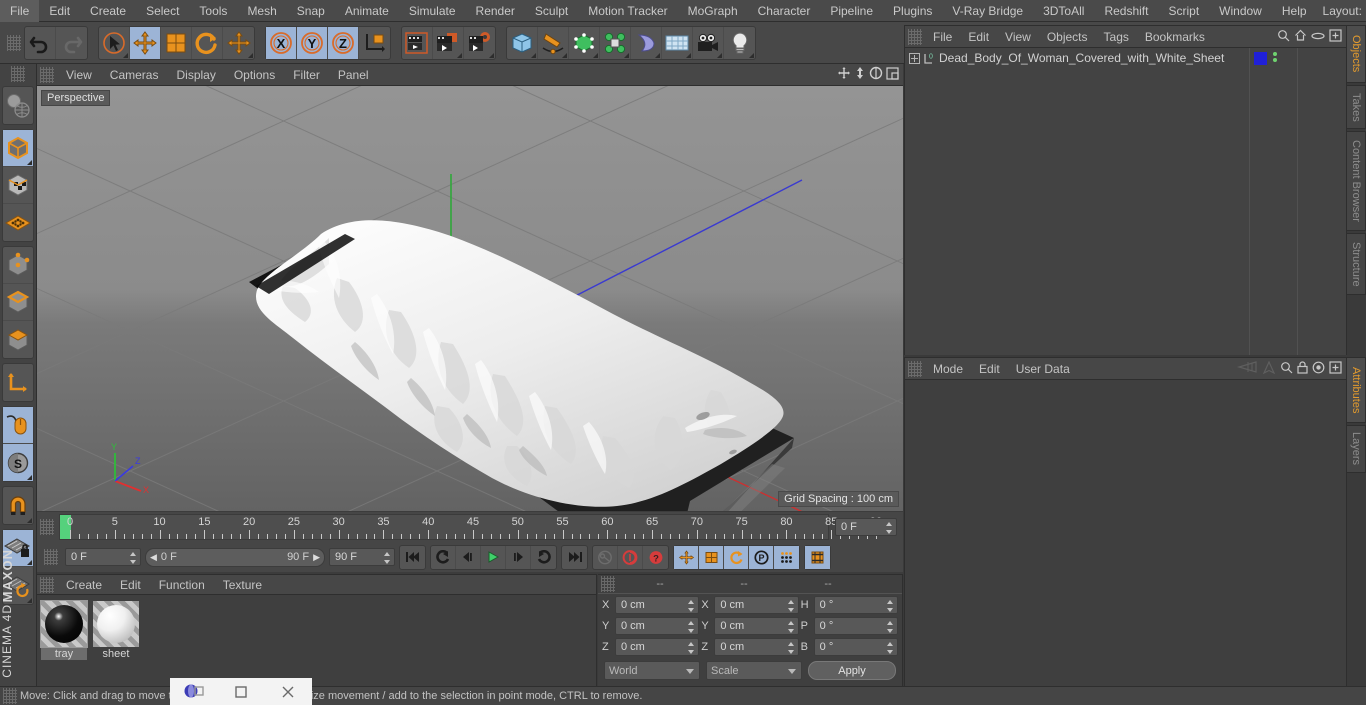 The height and width of the screenshot is (705, 1366). I want to click on menu-item-plugins: Plugins, so click(912, 11).